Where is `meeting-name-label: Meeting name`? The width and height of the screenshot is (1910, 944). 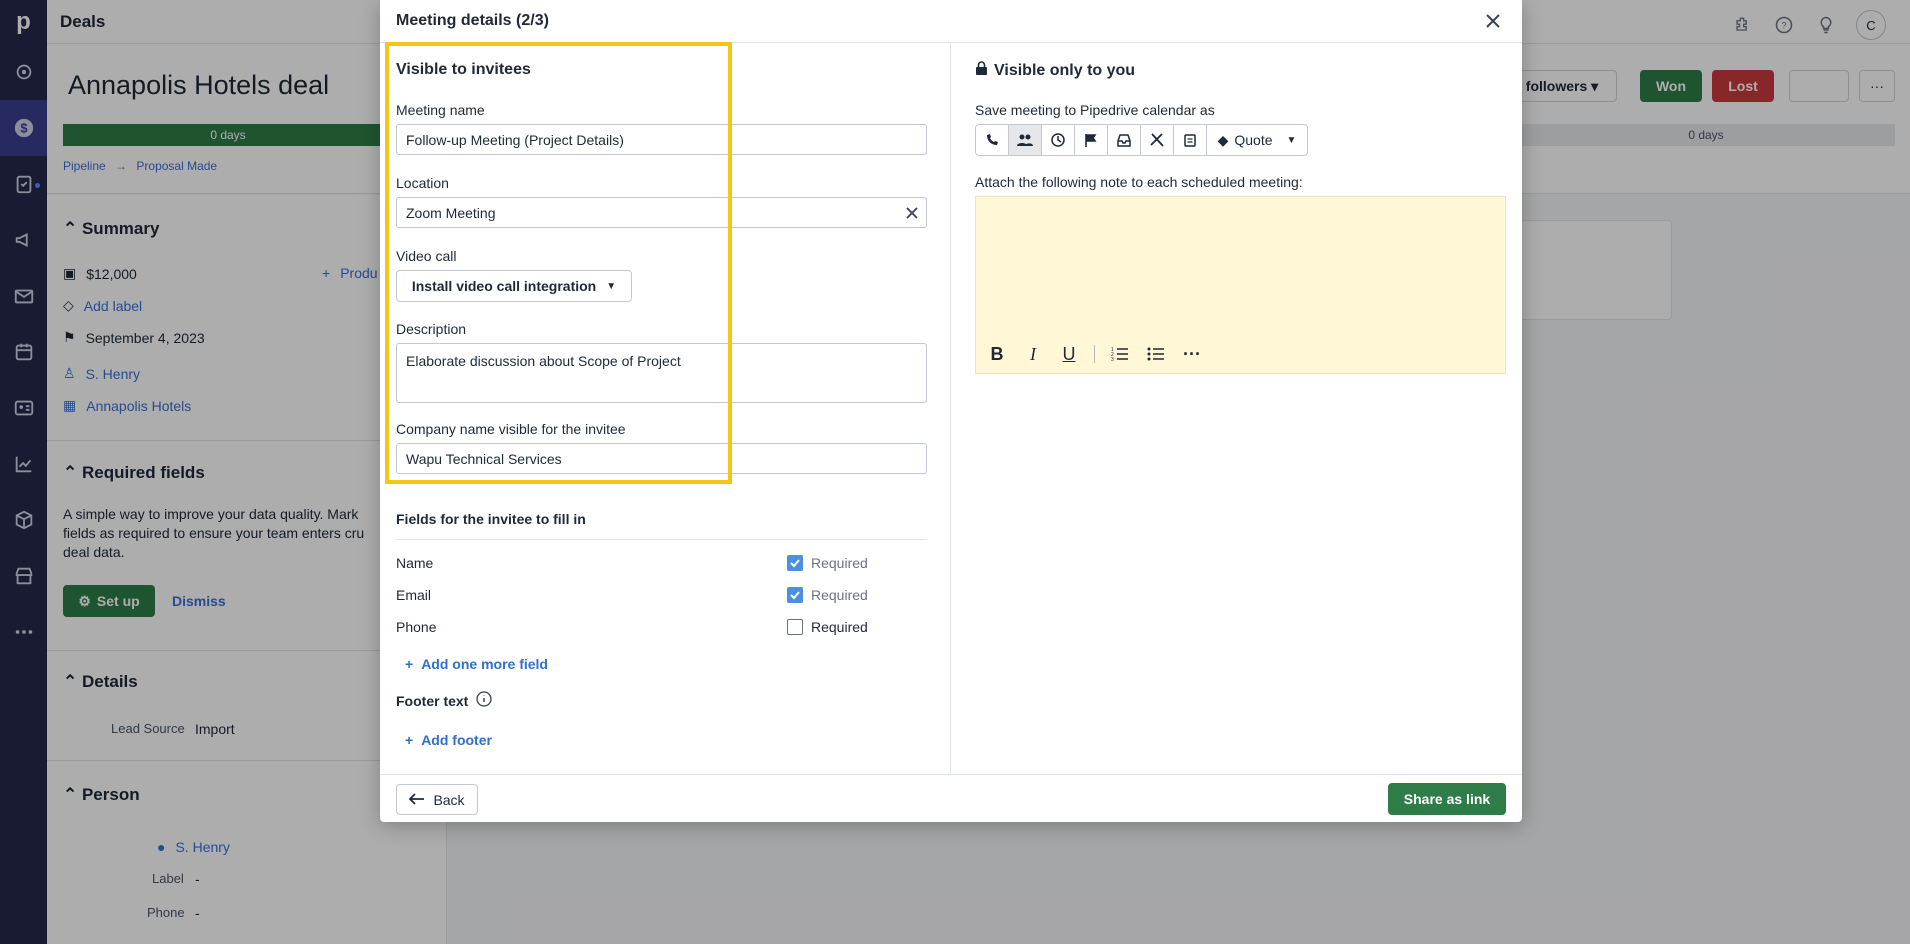 meeting-name-label: Meeting name is located at coordinates (440, 110).